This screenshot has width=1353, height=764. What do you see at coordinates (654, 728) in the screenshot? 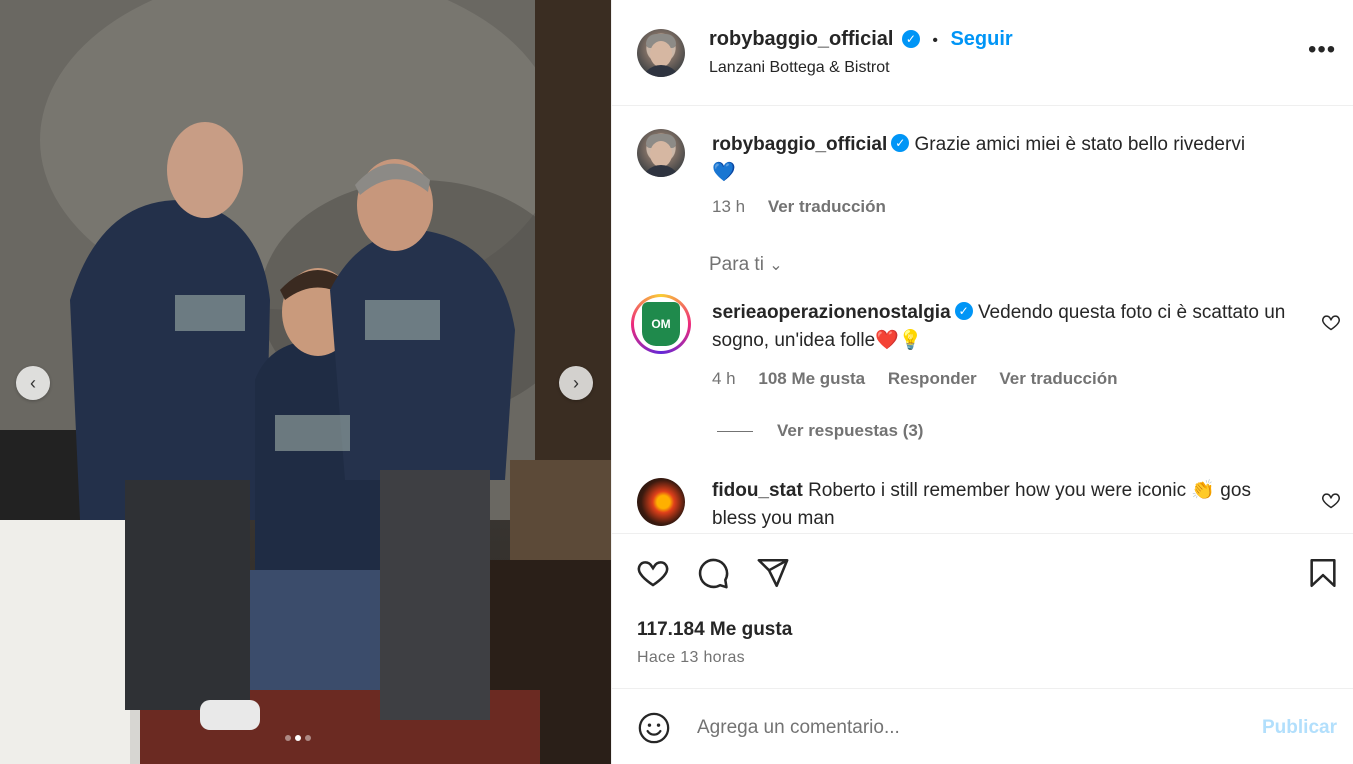
I see `emoji-smiley-icon` at bounding box center [654, 728].